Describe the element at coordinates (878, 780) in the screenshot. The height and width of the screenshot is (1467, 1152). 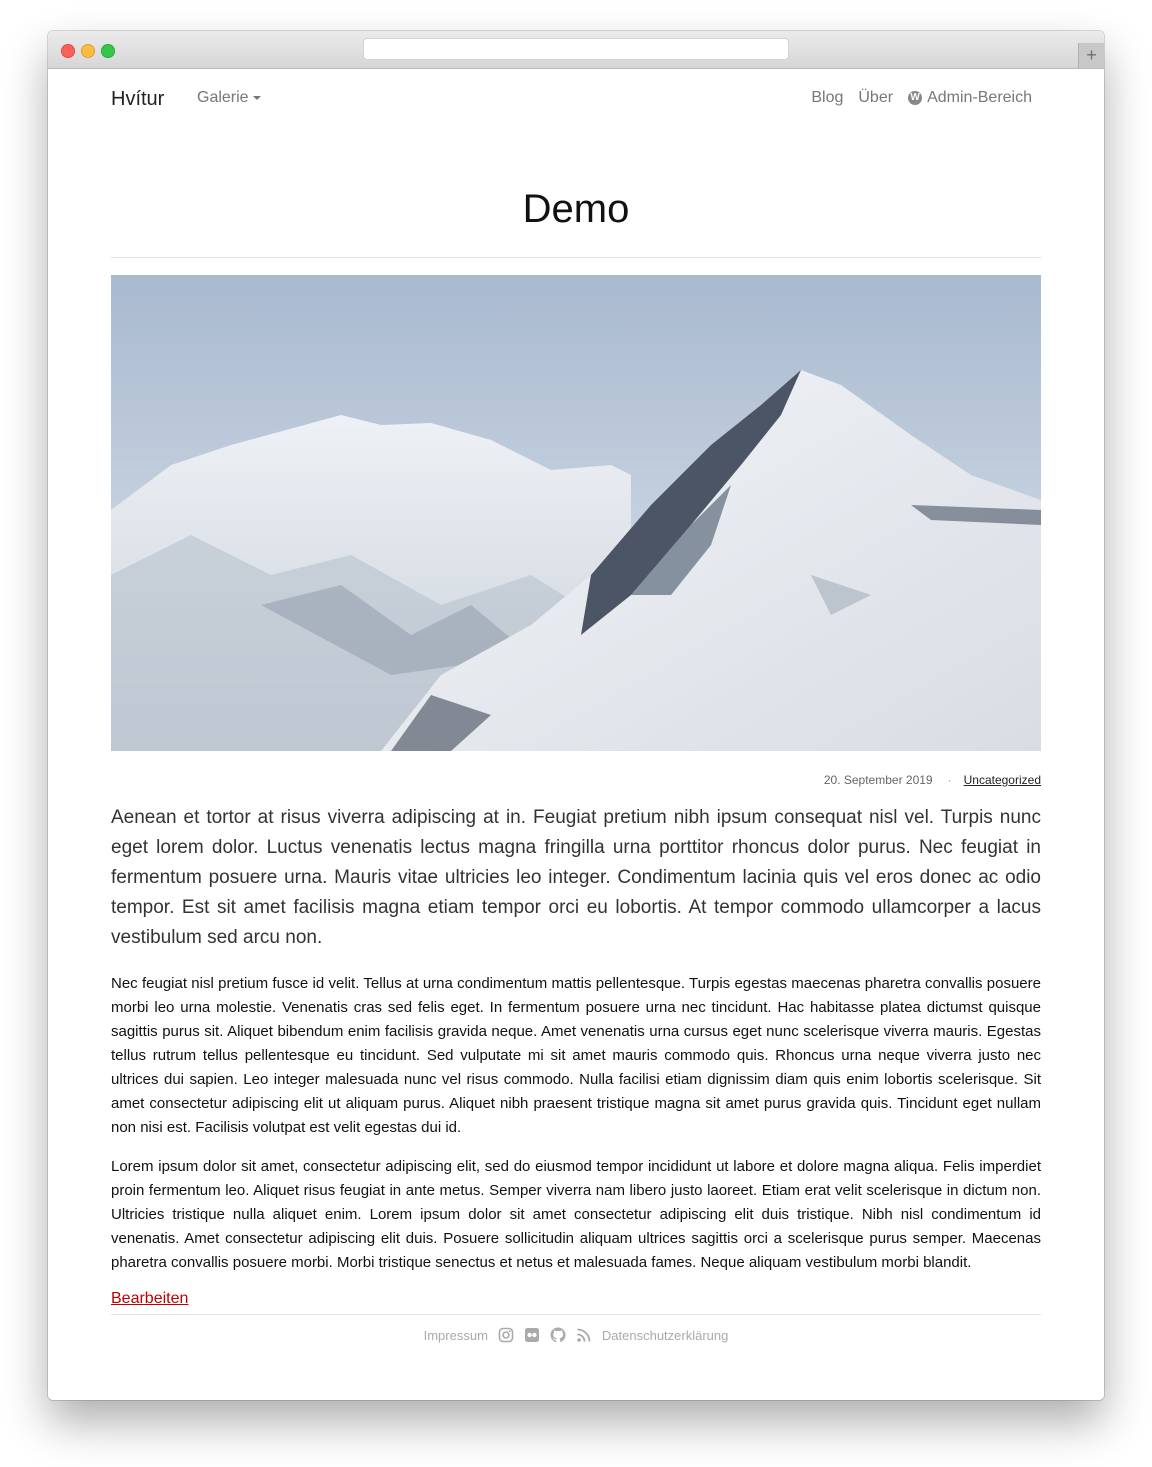
I see `post-date: 20. September 2019` at that location.